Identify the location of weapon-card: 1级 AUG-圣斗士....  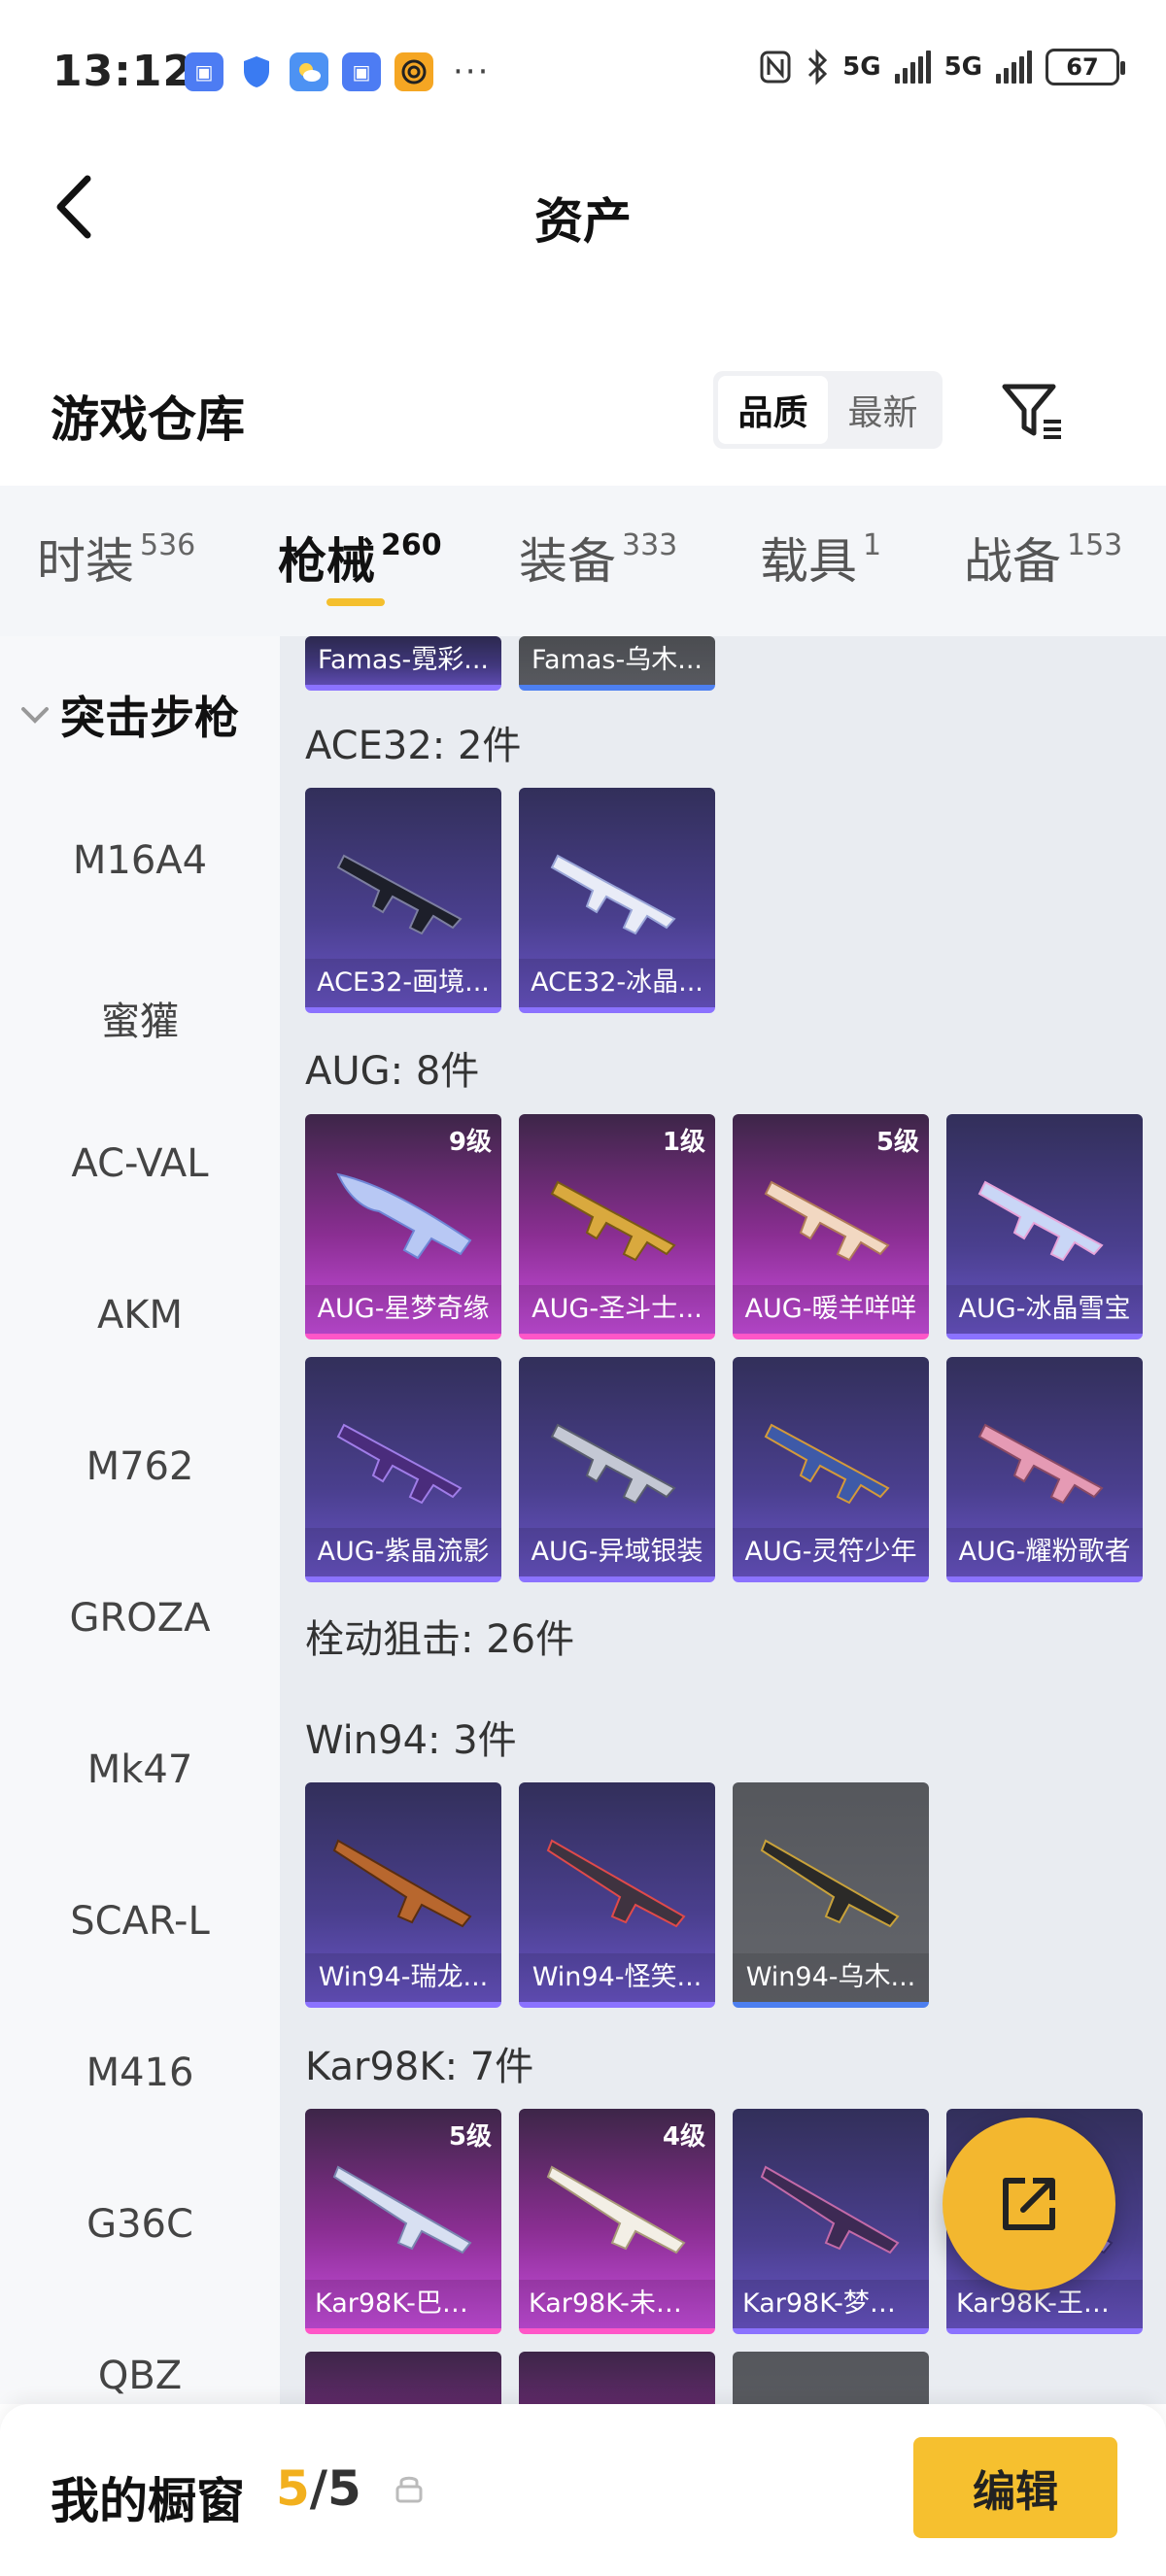
(617, 1226).